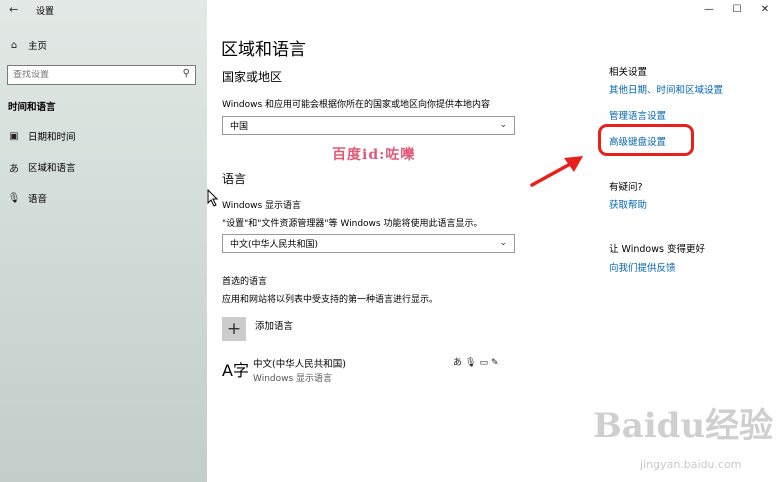 The image size is (776, 482). Describe the element at coordinates (14, 136) in the screenshot. I see `calendar-clock-icon: ▣` at that location.